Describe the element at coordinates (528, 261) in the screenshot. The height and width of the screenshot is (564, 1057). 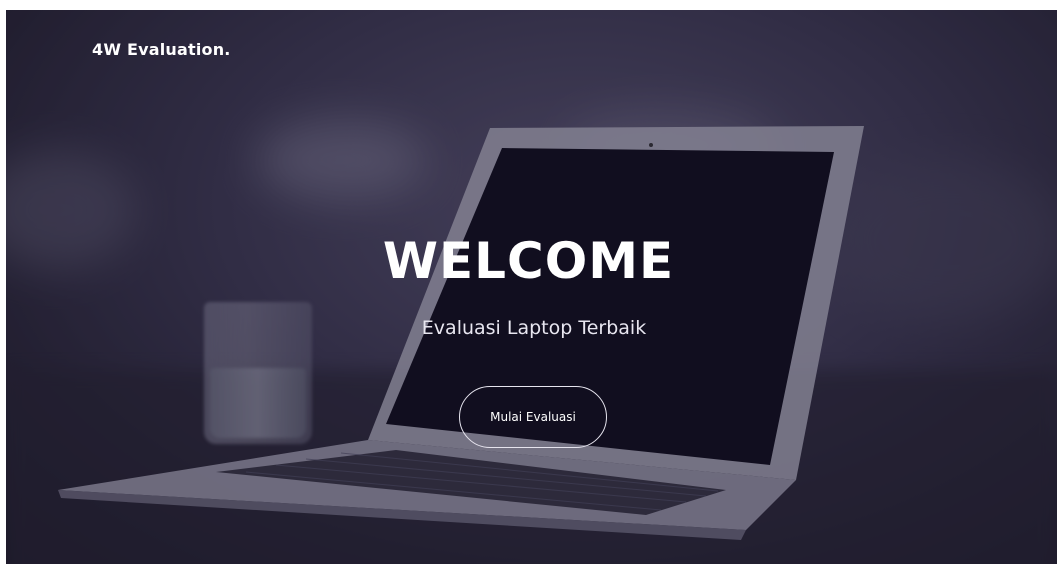
I see `hero-title: WELCOME` at that location.